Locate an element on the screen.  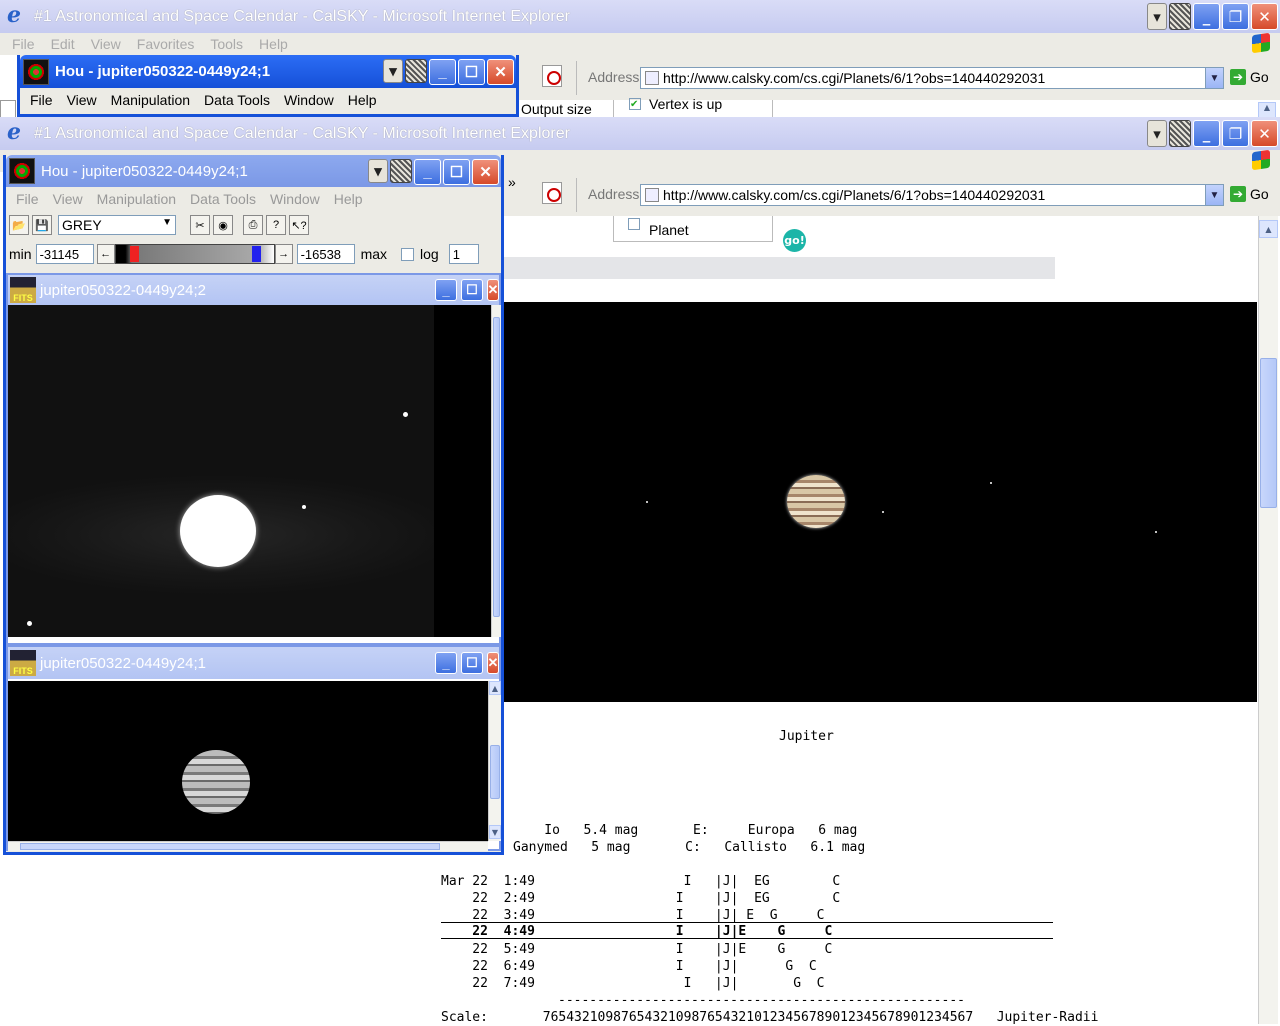
scroll-down-button: ▼ is located at coordinates (495, 832).